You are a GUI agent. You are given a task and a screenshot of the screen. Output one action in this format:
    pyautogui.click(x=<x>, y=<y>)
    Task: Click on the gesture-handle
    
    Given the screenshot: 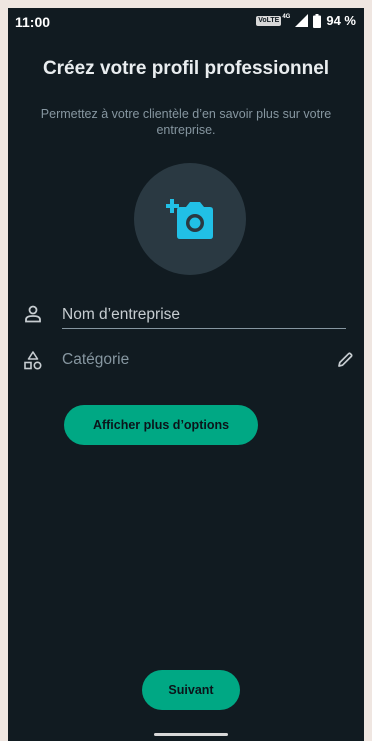 What is the action you would take?
    pyautogui.click(x=191, y=734)
    